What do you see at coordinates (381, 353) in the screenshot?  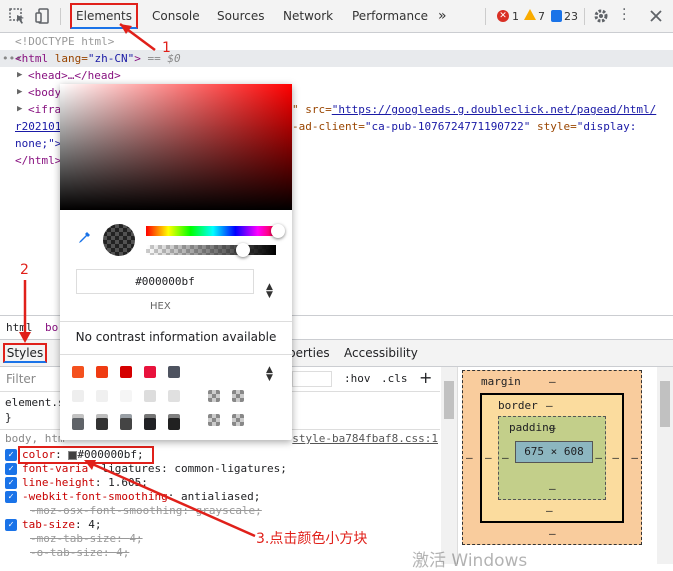 I see `tab-accessibility: Accessibility` at bounding box center [381, 353].